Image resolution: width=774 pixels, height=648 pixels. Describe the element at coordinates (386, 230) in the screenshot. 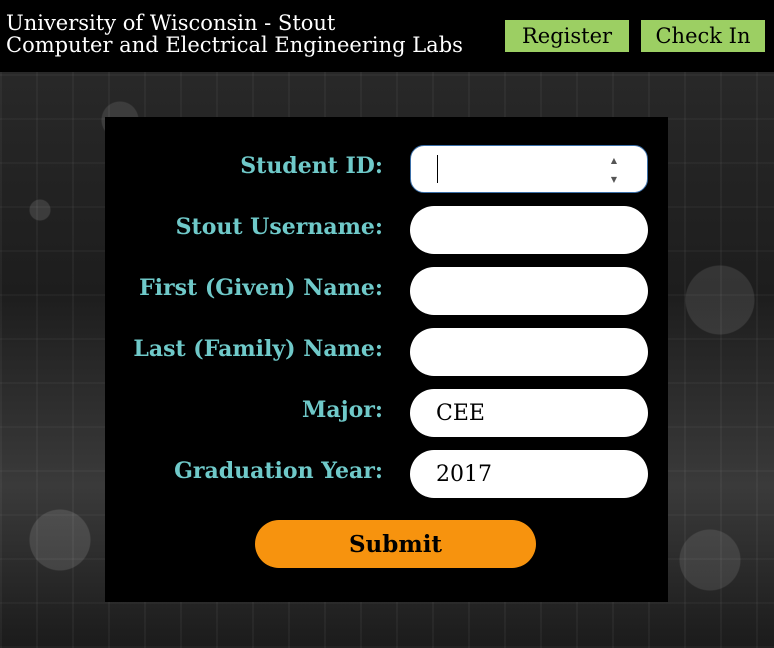

I see `form-row-username: Stout Username:` at that location.